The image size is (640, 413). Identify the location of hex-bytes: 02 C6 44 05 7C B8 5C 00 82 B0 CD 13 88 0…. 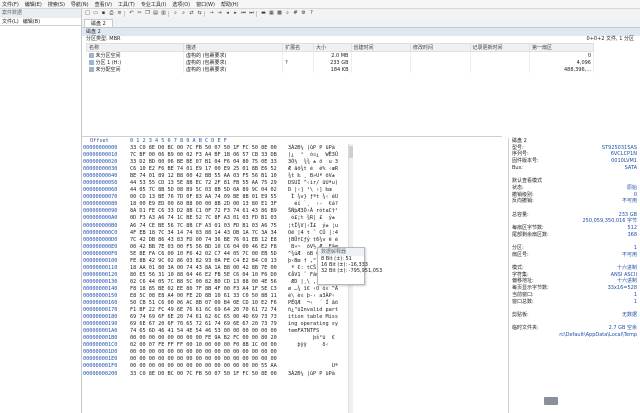
(207, 282).